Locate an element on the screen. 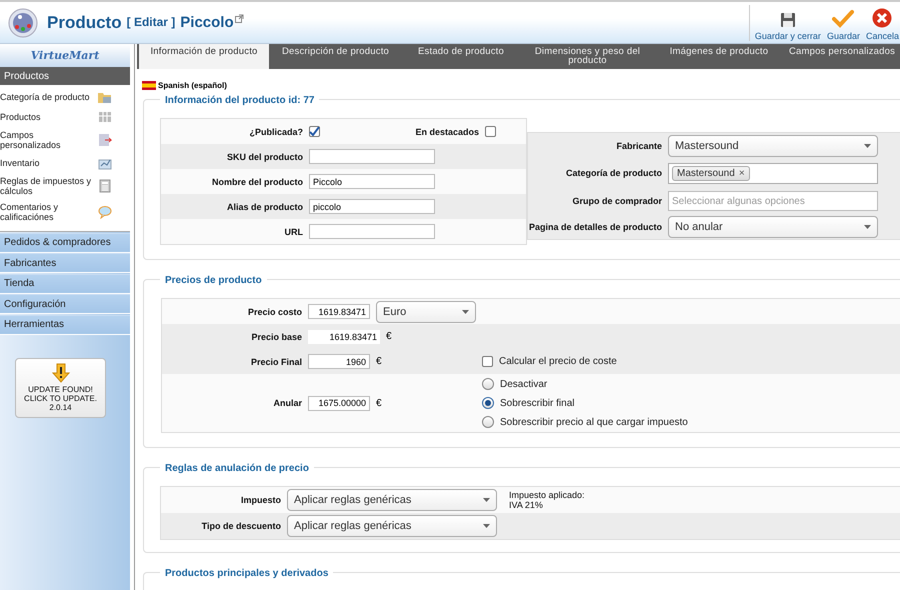 This screenshot has height=590, width=900. toolbar-button: Cancela is located at coordinates (882, 24).